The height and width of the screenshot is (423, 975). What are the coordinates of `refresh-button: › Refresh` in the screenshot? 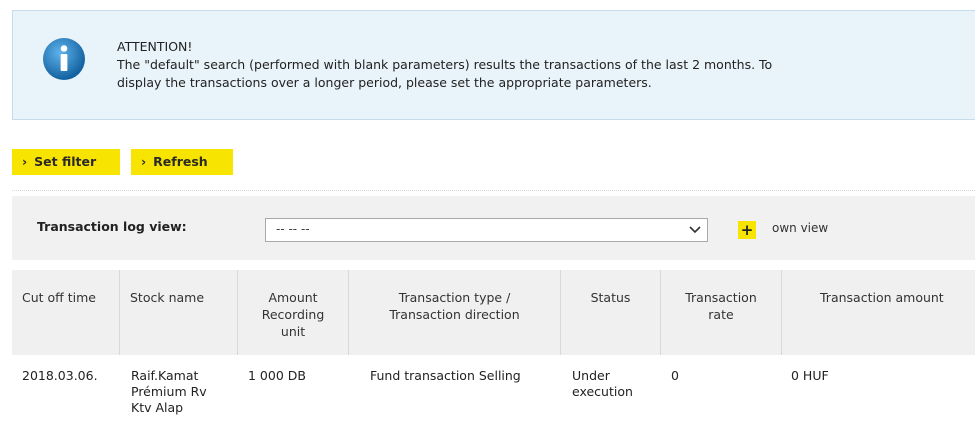 It's located at (182, 162).